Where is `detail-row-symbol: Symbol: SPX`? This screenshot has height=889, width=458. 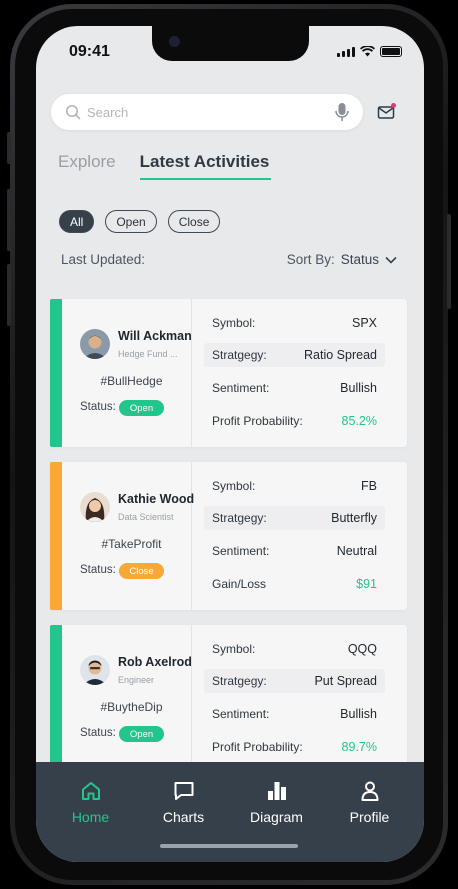 detail-row-symbol: Symbol: SPX is located at coordinates (294, 323).